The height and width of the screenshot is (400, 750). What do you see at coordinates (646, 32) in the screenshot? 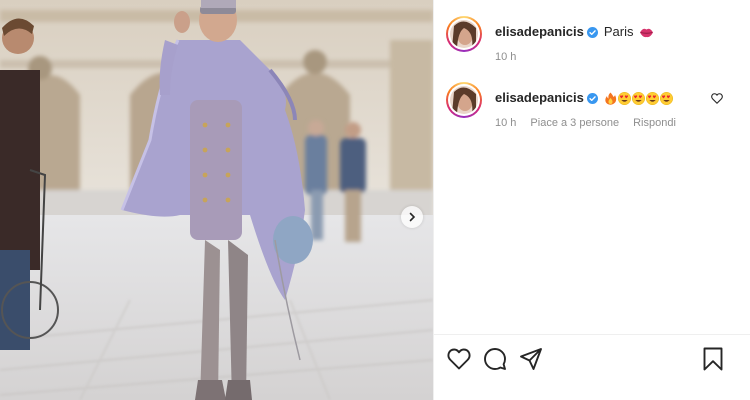
I see `lips-emoji-icon` at bounding box center [646, 32].